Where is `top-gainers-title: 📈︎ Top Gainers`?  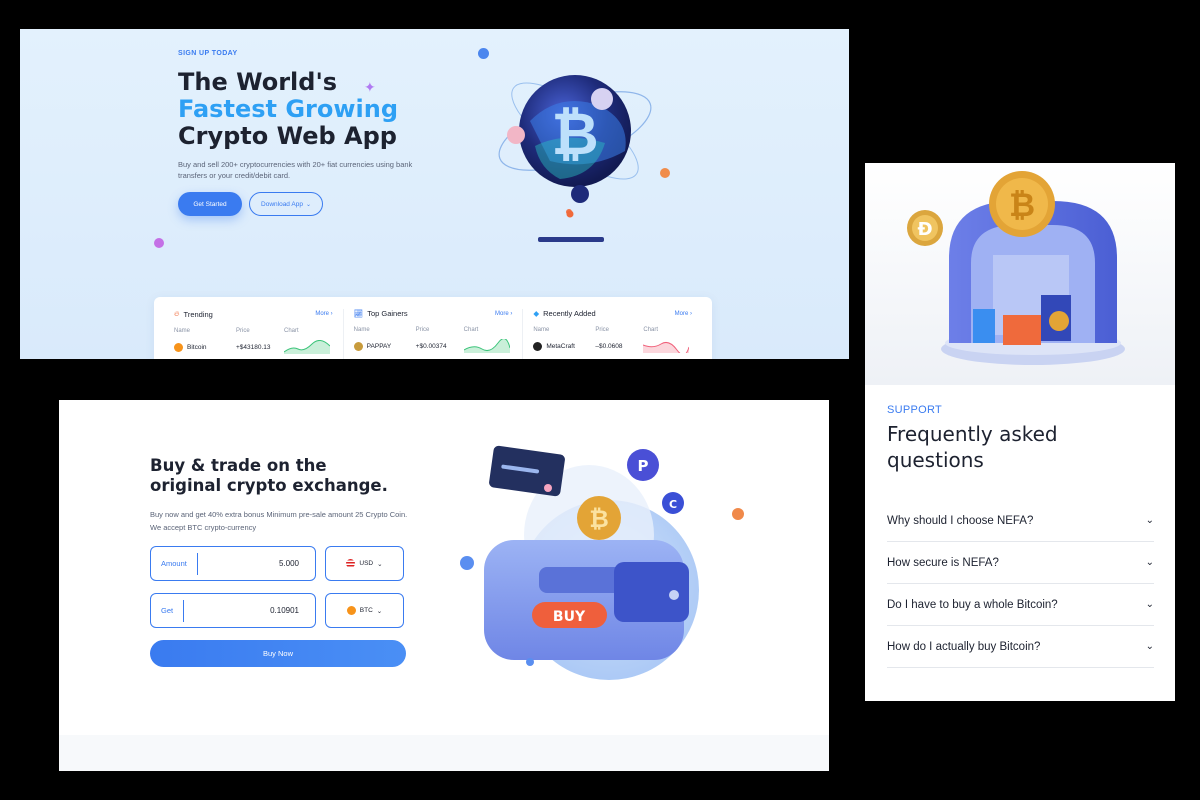 top-gainers-title: 📈︎ Top Gainers is located at coordinates (381, 313).